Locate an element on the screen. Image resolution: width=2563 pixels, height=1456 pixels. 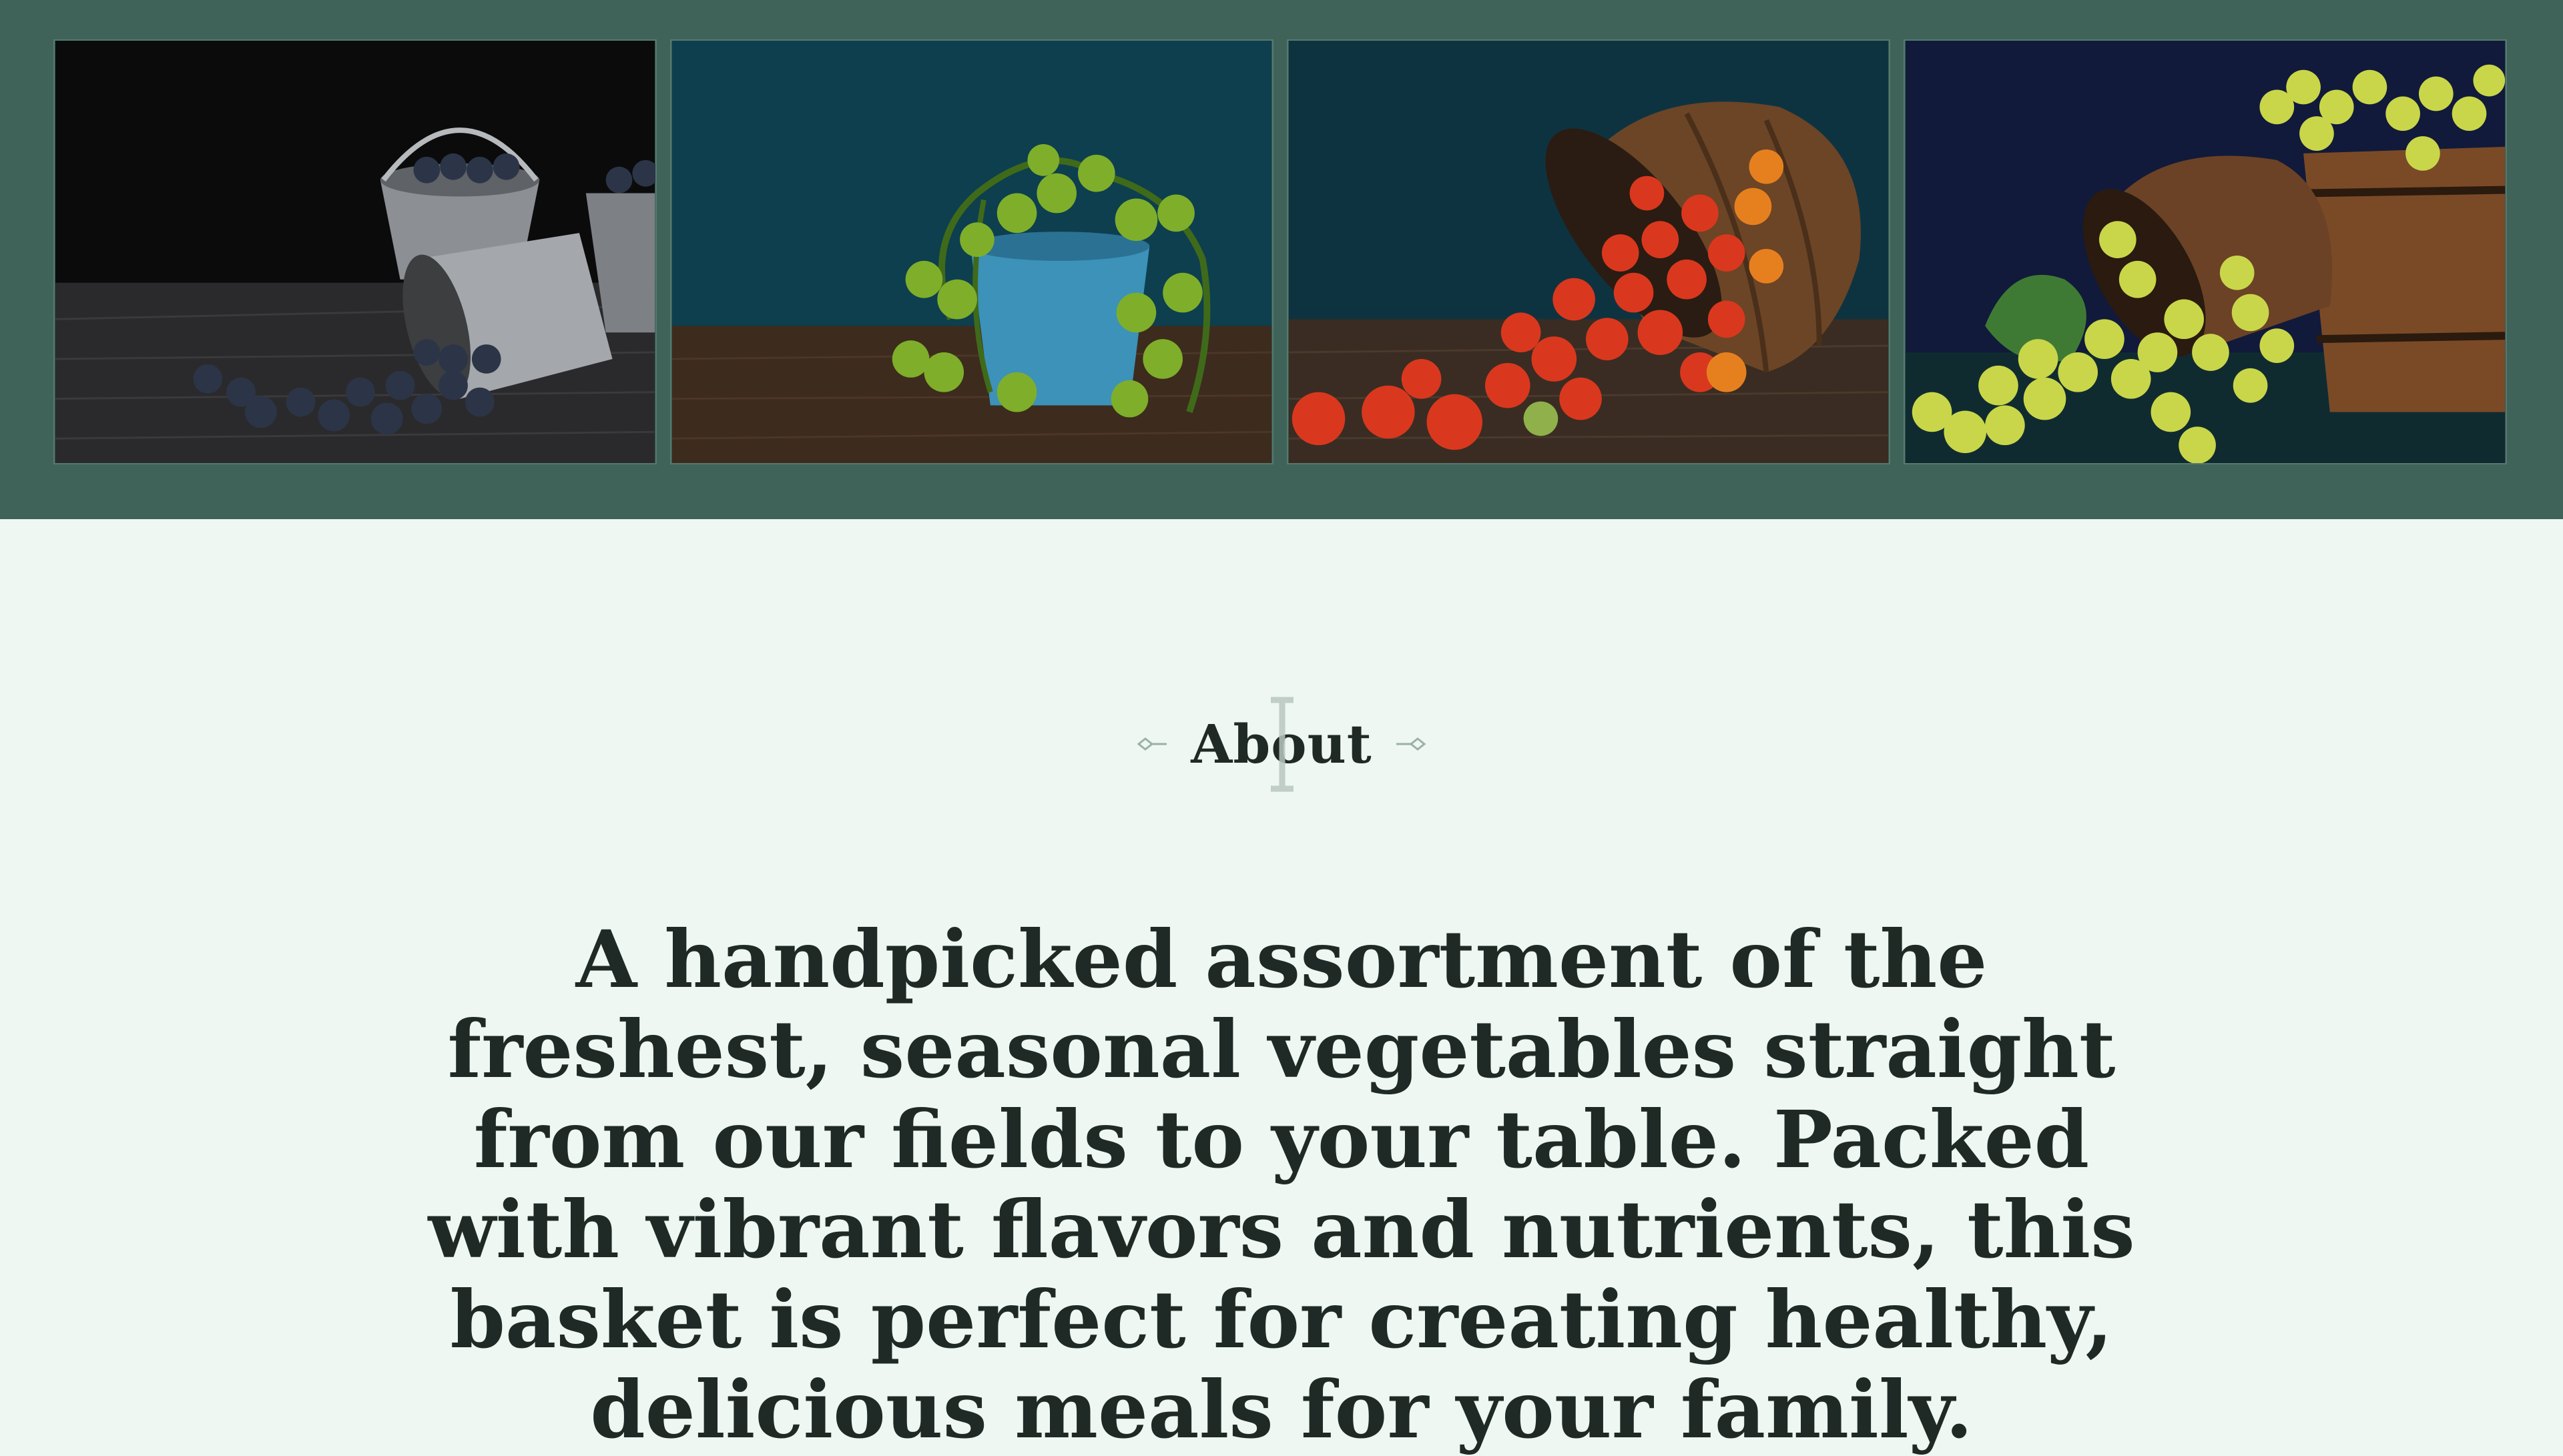
text-cursor-icon is located at coordinates (1282, 745).